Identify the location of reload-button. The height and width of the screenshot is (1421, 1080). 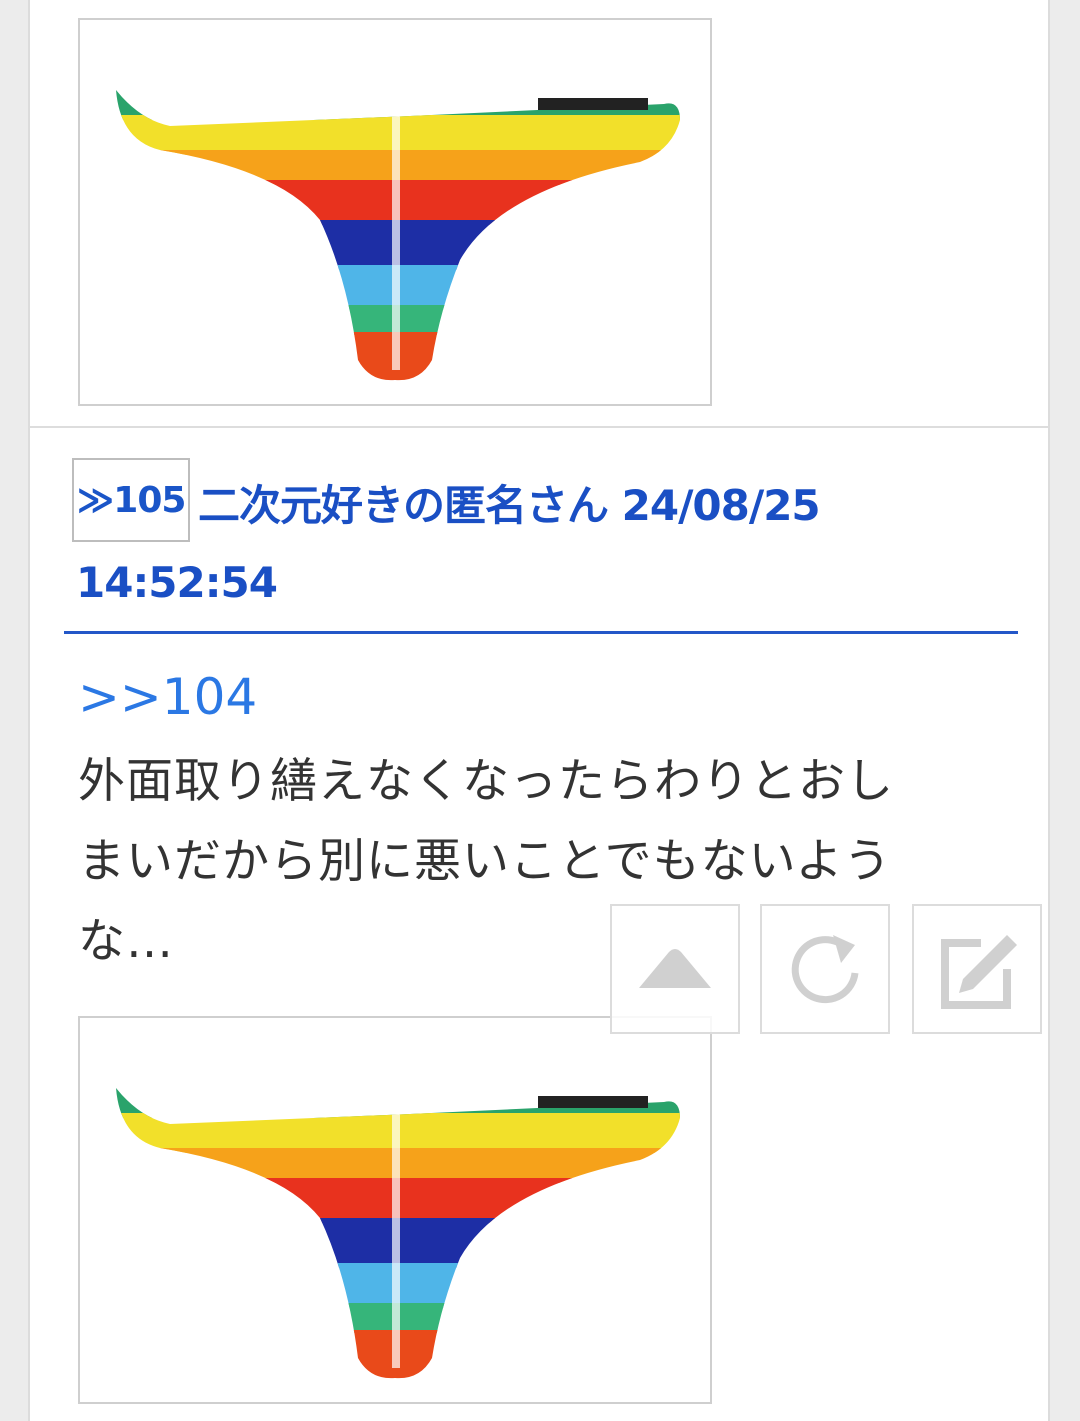
(825, 969).